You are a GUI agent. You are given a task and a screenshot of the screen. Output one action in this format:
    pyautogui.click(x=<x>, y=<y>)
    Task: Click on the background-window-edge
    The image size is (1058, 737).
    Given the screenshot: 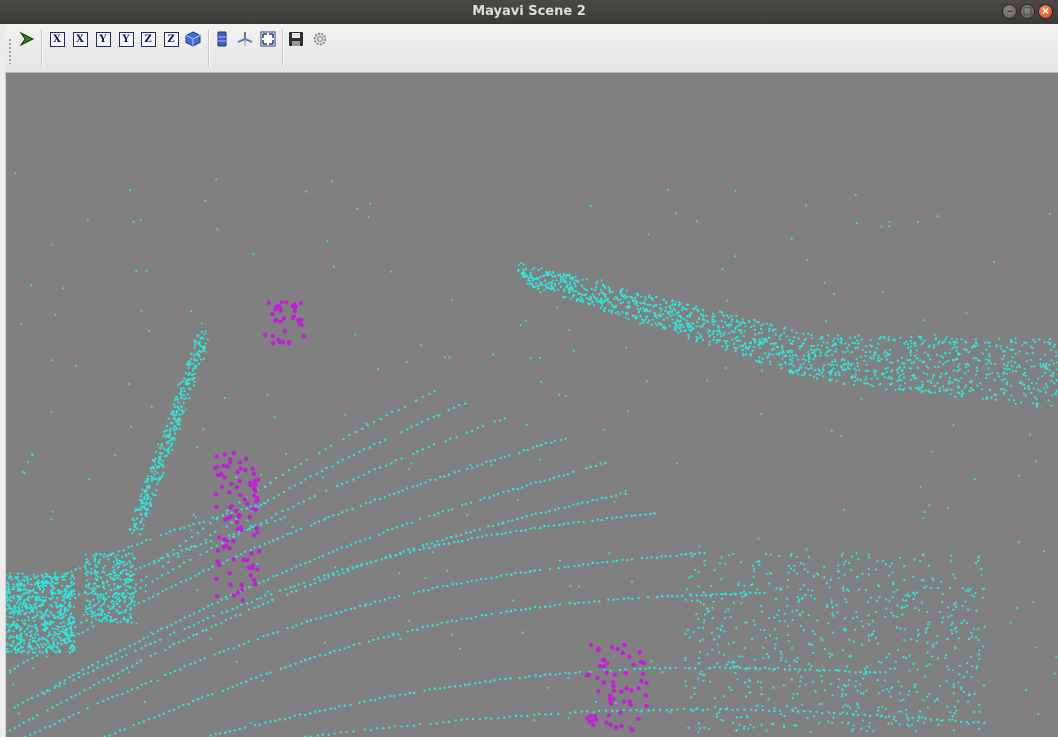 What is the action you would take?
    pyautogui.click(x=3, y=380)
    